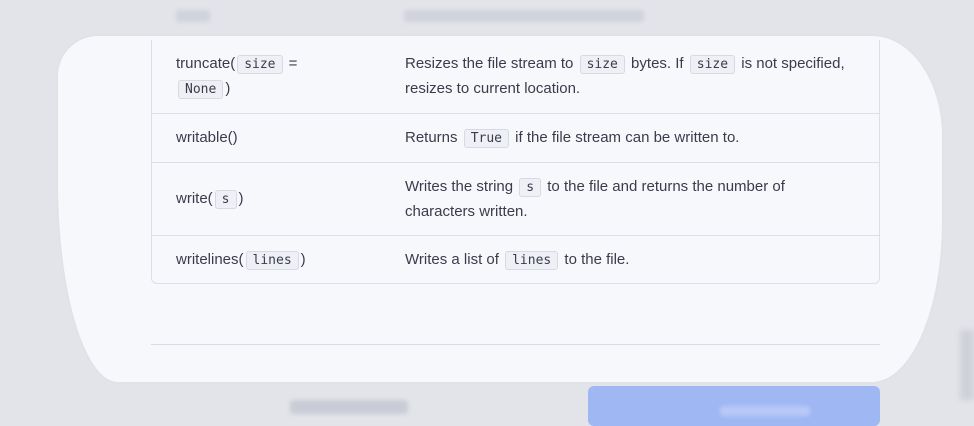  I want to click on signature-text: =, so click(291, 63).